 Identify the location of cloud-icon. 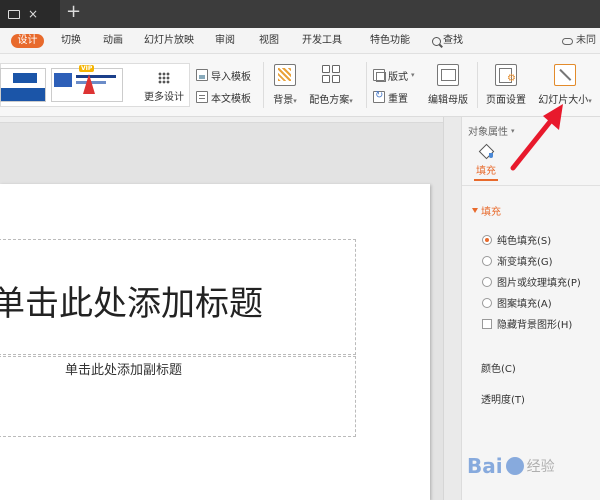
(567, 41).